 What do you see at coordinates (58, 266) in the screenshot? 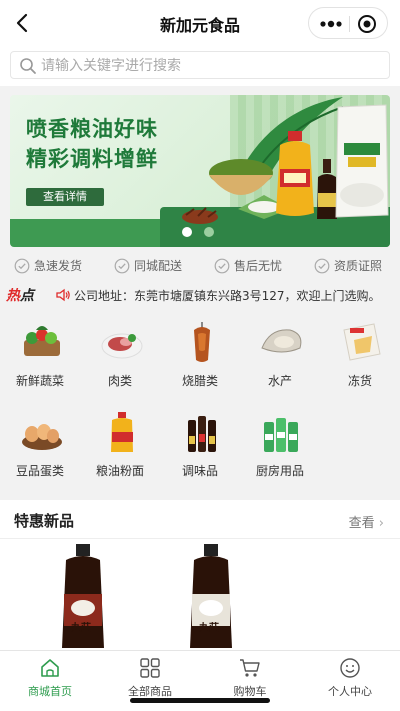
I see `guarantee-label: 急速发货` at bounding box center [58, 266].